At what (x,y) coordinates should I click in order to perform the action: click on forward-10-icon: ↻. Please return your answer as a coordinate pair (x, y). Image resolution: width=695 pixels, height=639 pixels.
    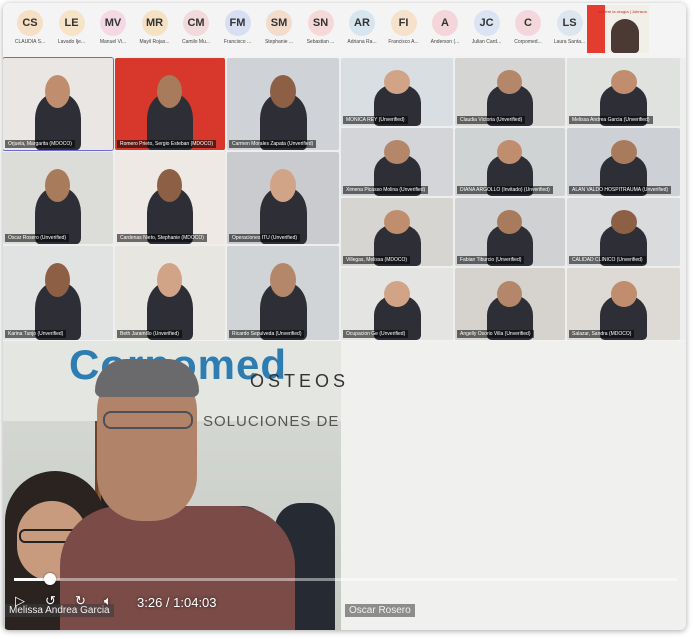
    Looking at the image, I should click on (80, 601).